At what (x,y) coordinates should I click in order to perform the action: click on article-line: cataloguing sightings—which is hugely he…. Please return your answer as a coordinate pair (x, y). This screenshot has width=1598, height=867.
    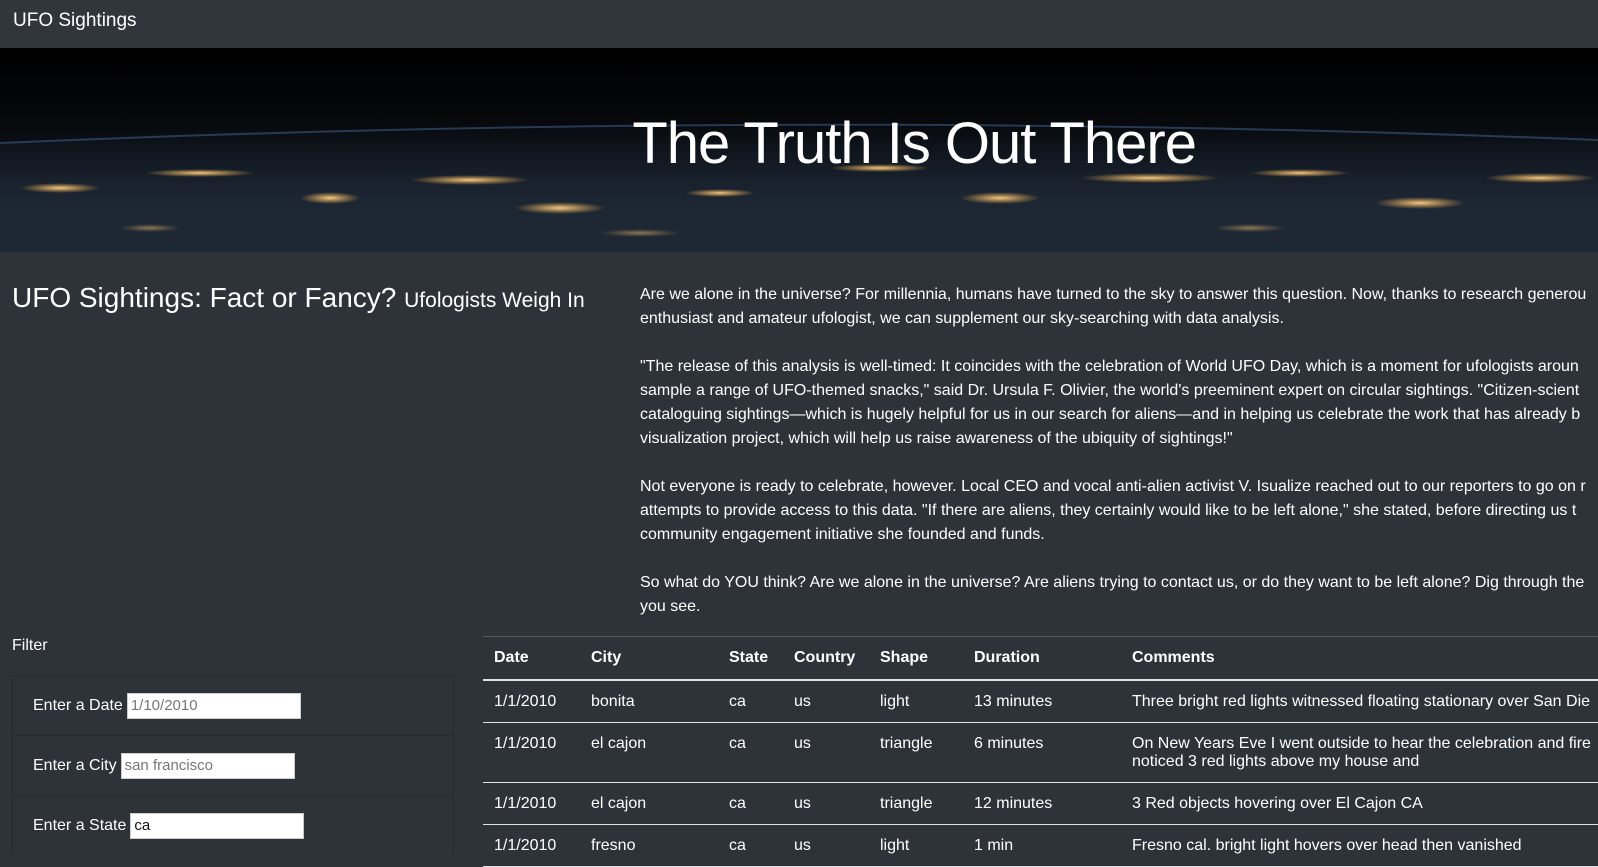
    Looking at the image, I should click on (1110, 414).